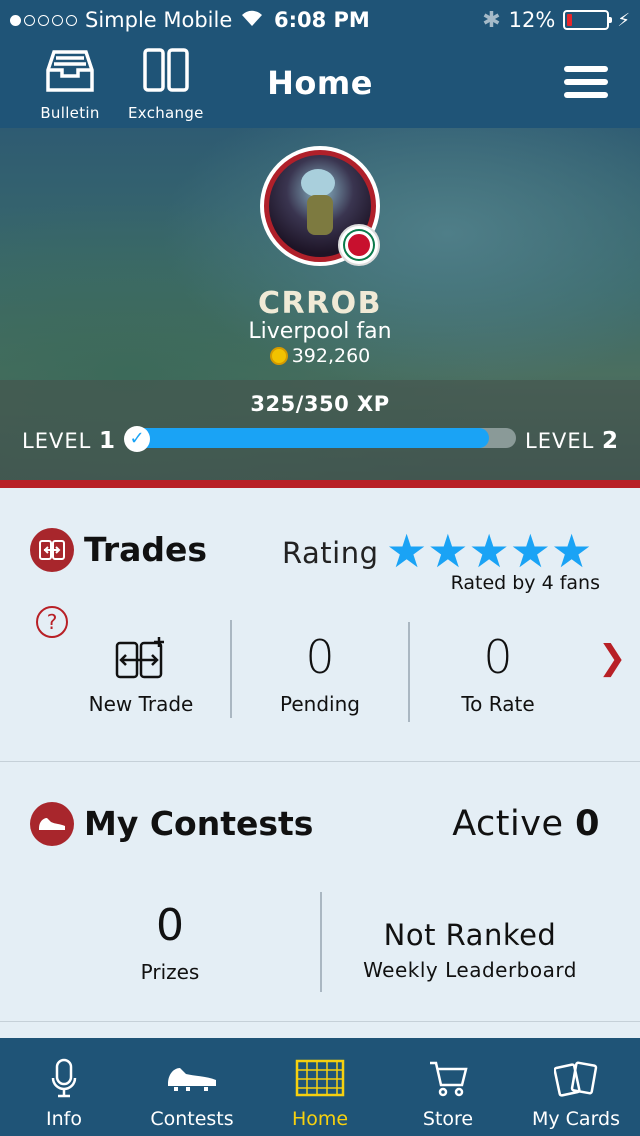 This screenshot has width=640, height=1136. Describe the element at coordinates (448, 1078) in the screenshot. I see `cart-icon` at that location.